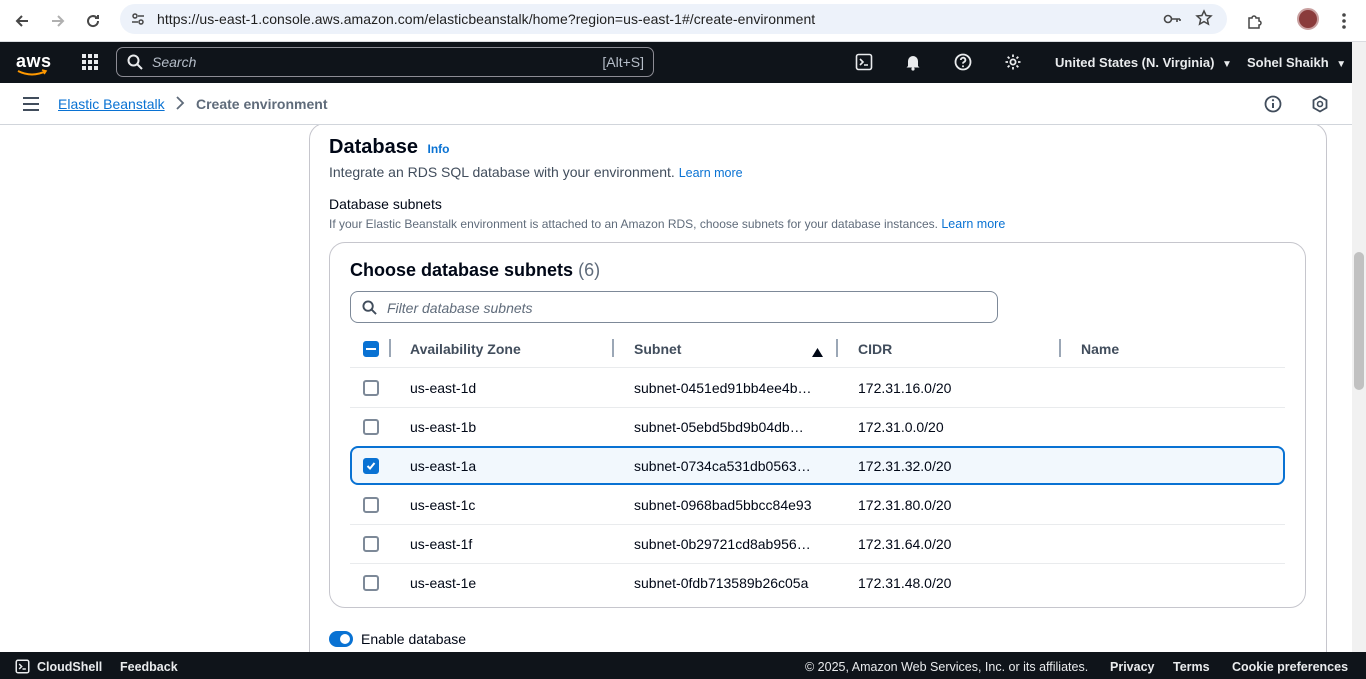  What do you see at coordinates (180, 105) in the screenshot?
I see `chevron-right-icon` at bounding box center [180, 105].